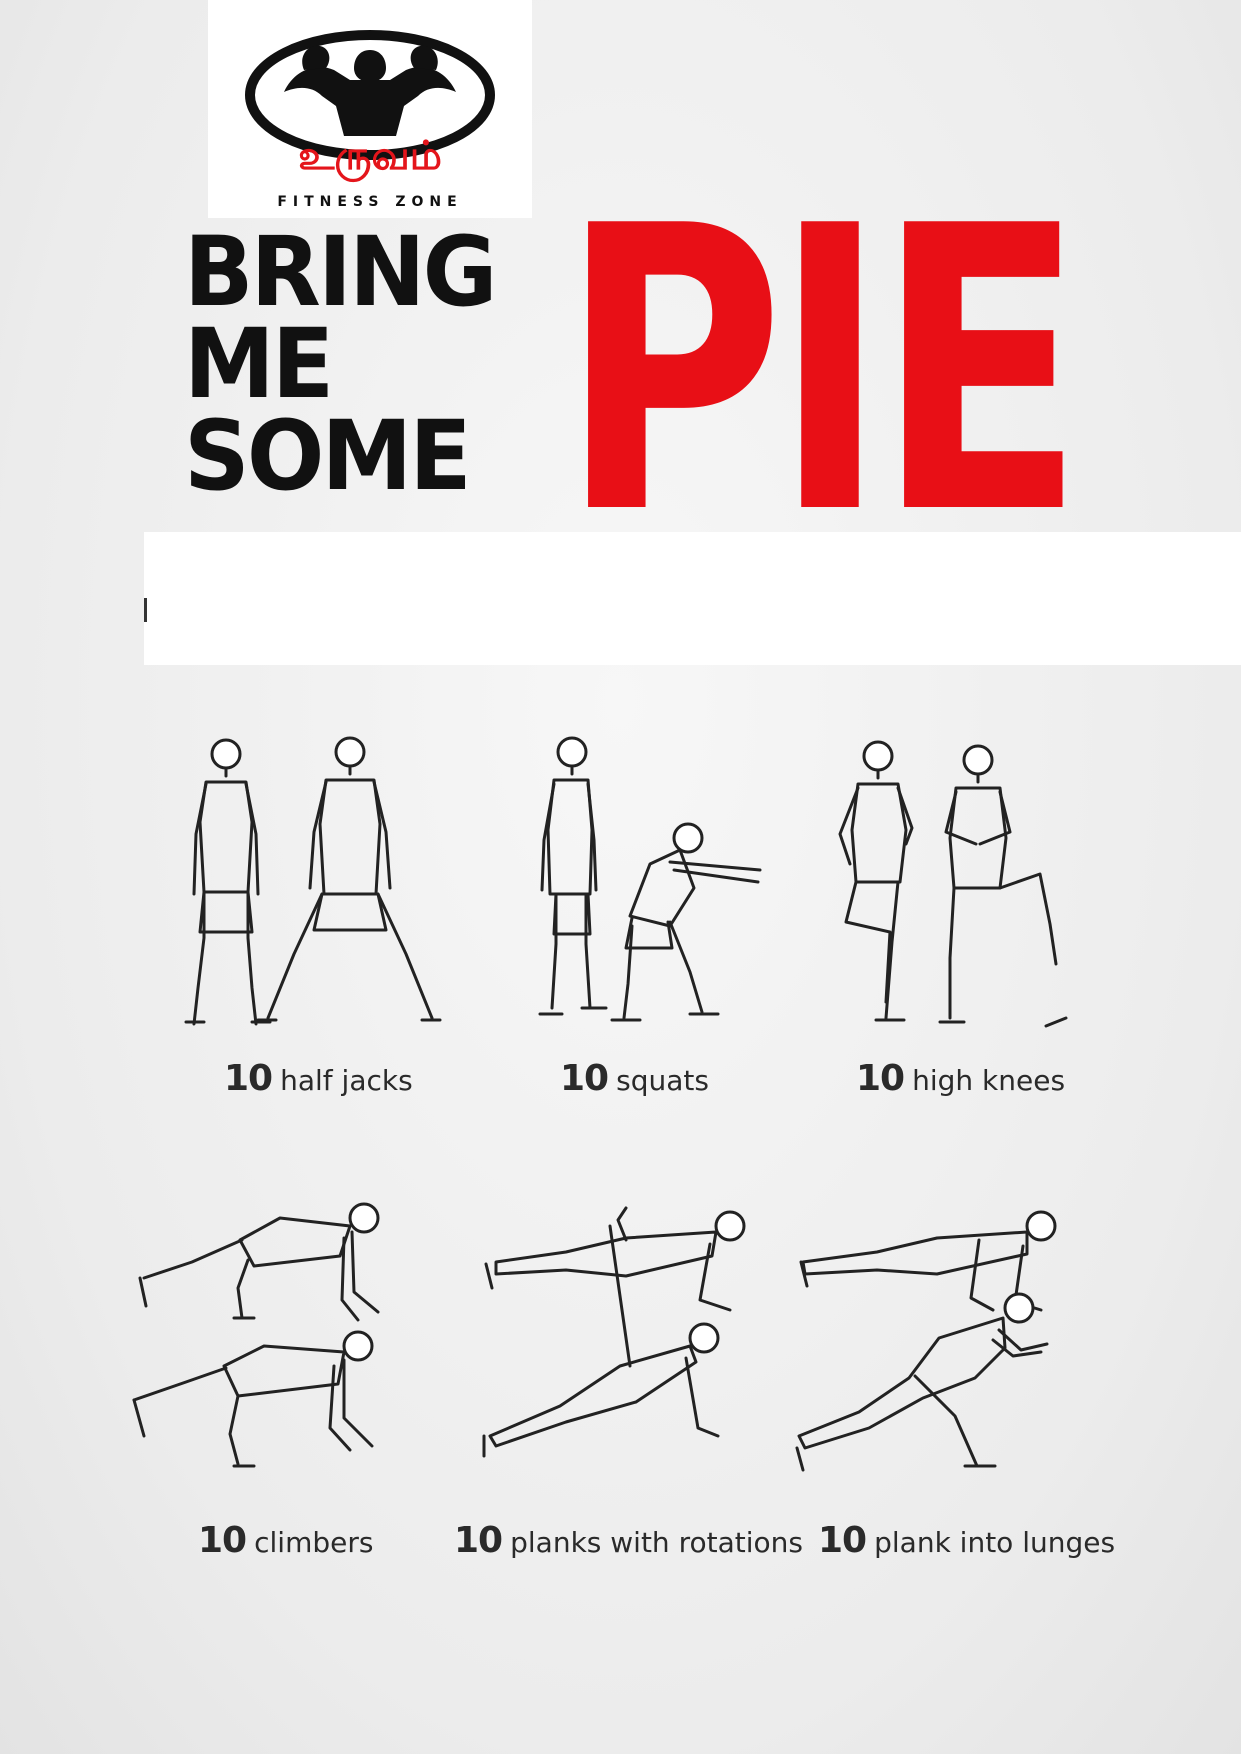 The height and width of the screenshot is (1754, 1241). Describe the element at coordinates (662, 1080) in the screenshot. I see `exercise-name: squats` at that location.